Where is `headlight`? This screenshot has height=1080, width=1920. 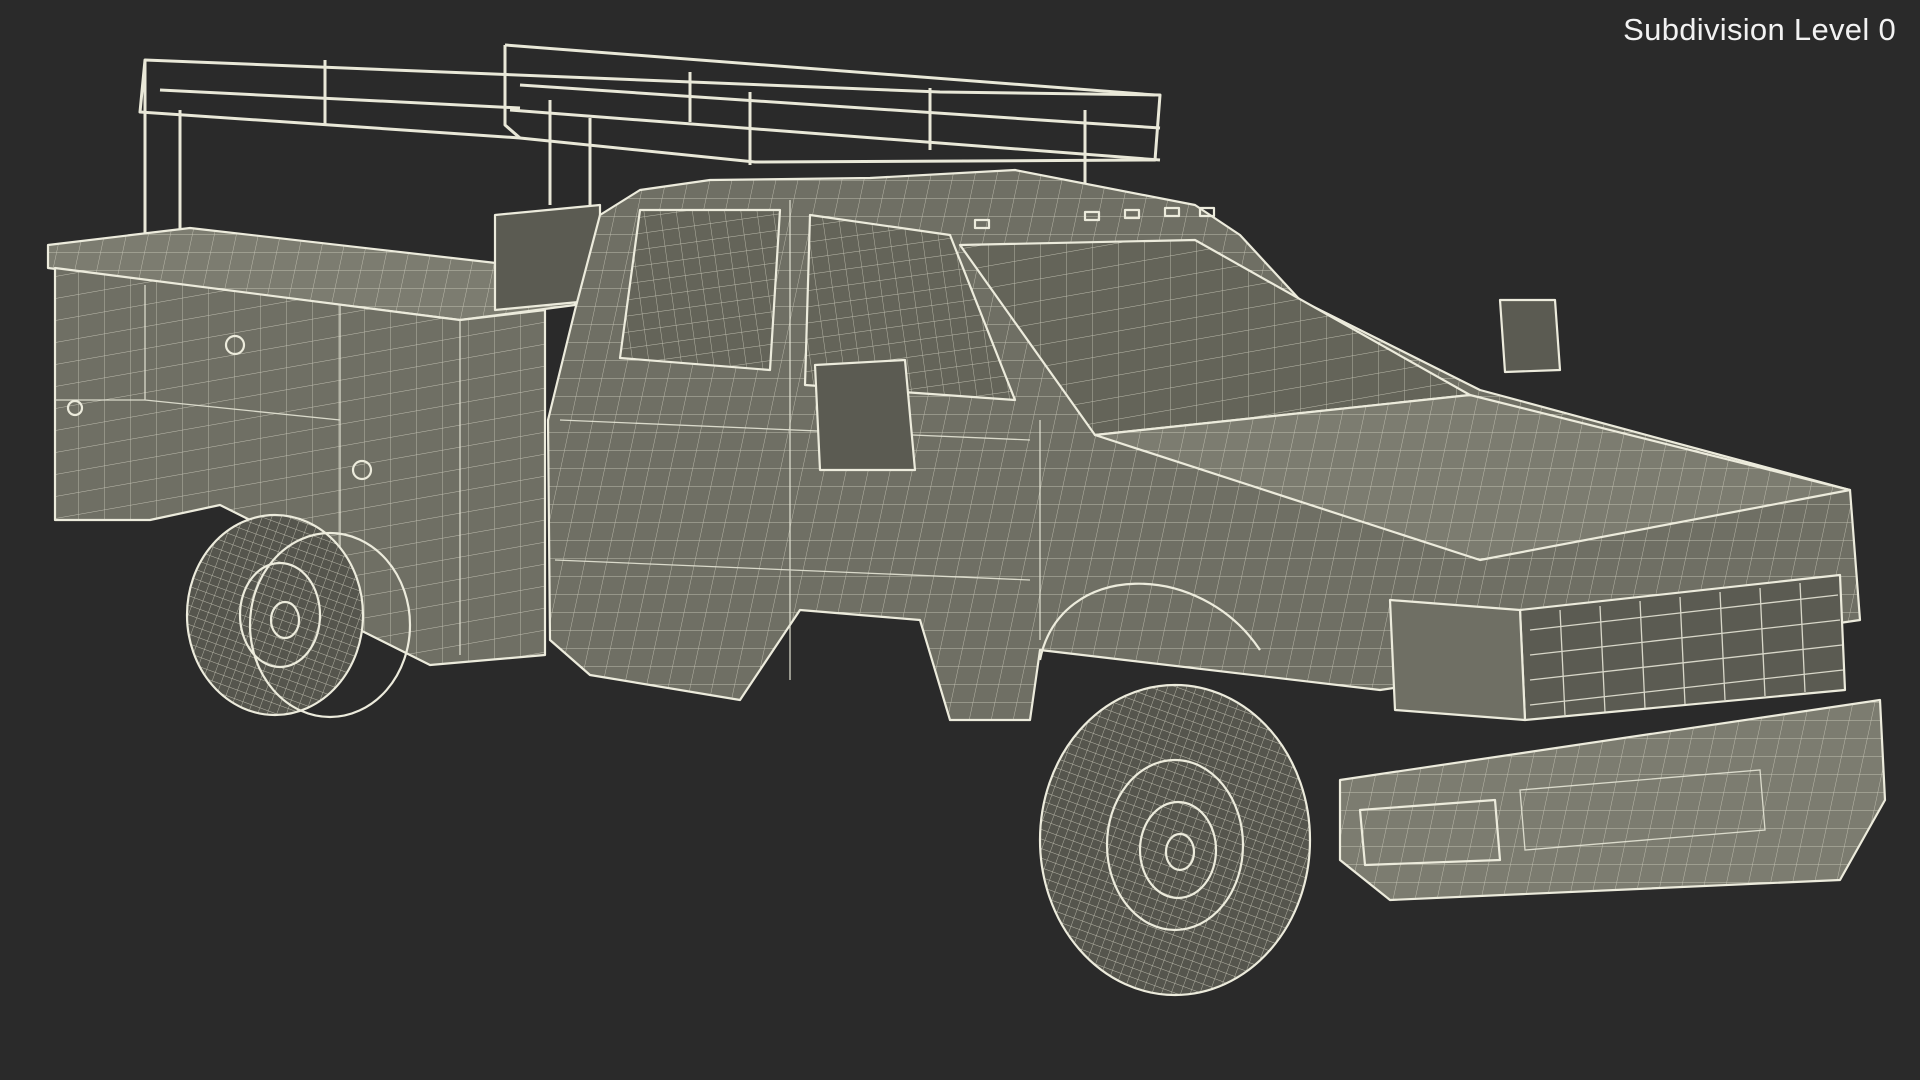
headlight is located at coordinates (1457, 660).